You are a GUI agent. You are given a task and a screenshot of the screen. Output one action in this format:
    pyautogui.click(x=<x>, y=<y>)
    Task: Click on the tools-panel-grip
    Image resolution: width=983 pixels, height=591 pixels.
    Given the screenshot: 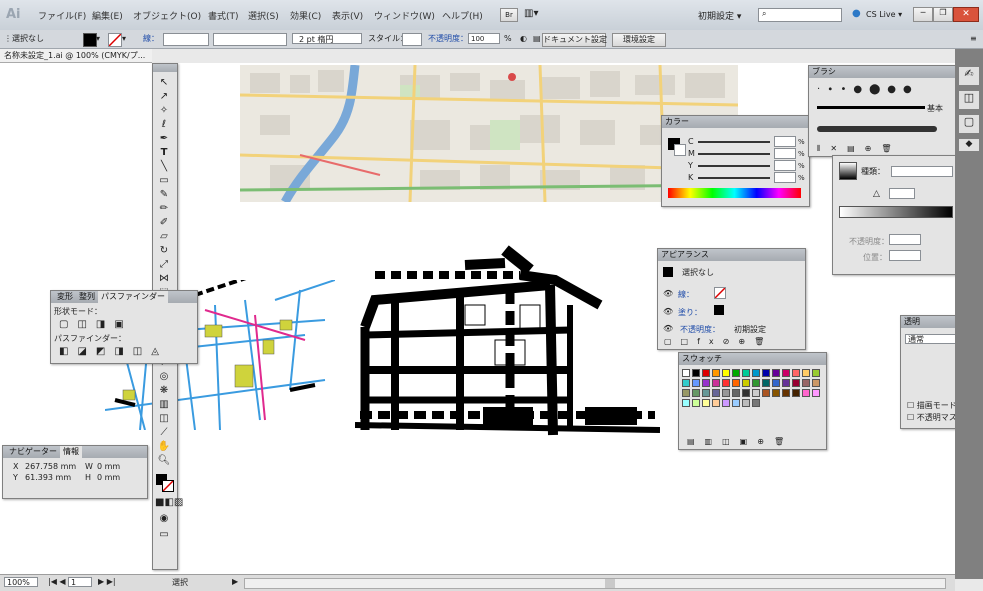 What is the action you would take?
    pyautogui.click(x=165, y=68)
    